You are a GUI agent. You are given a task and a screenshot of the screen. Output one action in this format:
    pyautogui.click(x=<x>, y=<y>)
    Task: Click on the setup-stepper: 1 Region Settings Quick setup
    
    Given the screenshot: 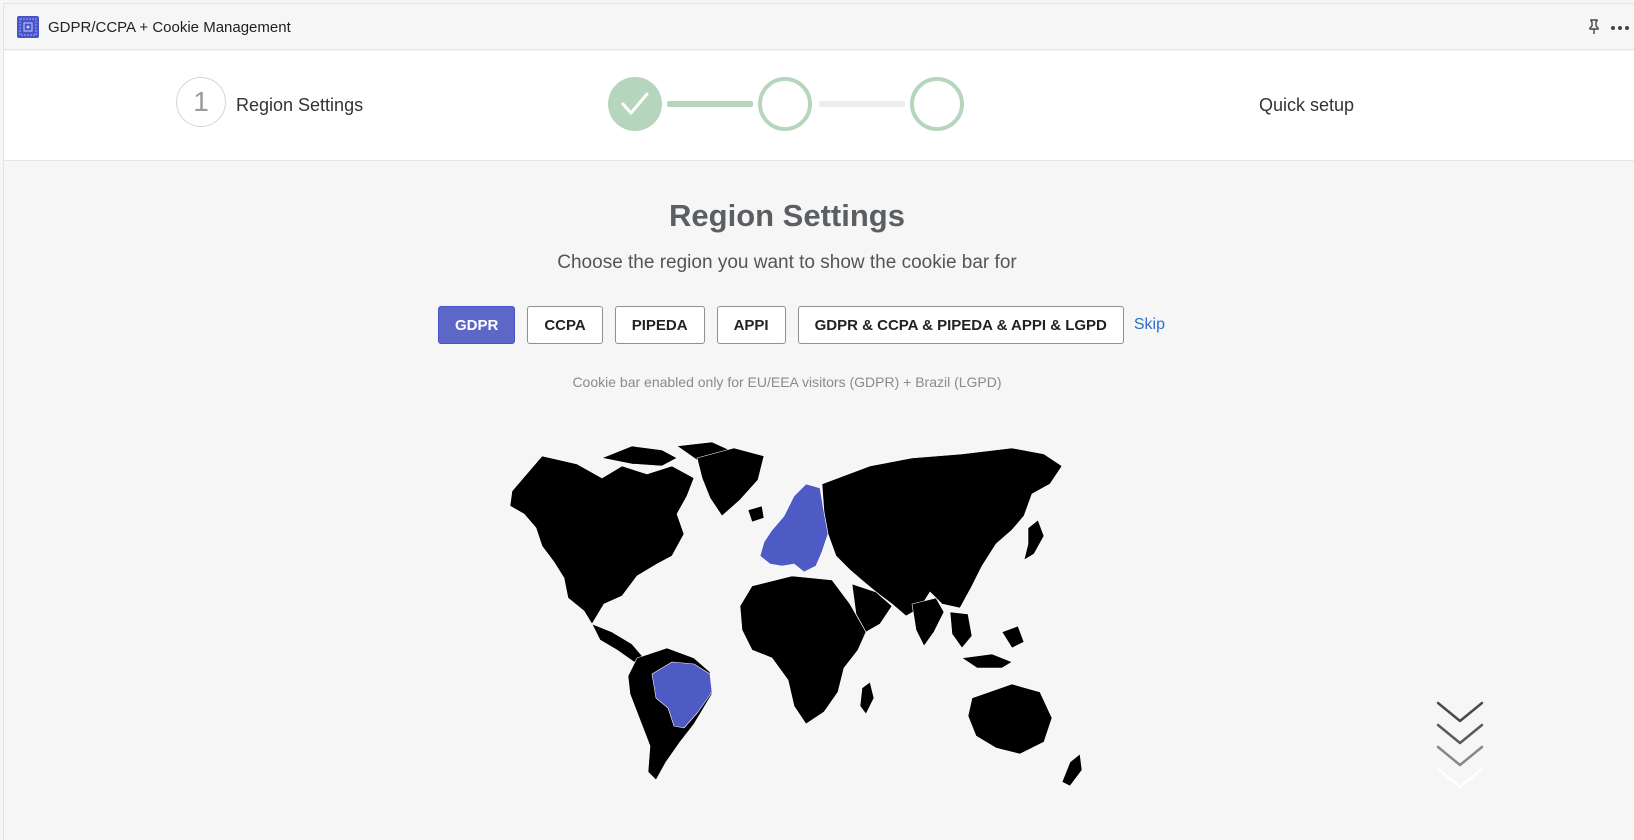 What is the action you would take?
    pyautogui.click(x=819, y=106)
    